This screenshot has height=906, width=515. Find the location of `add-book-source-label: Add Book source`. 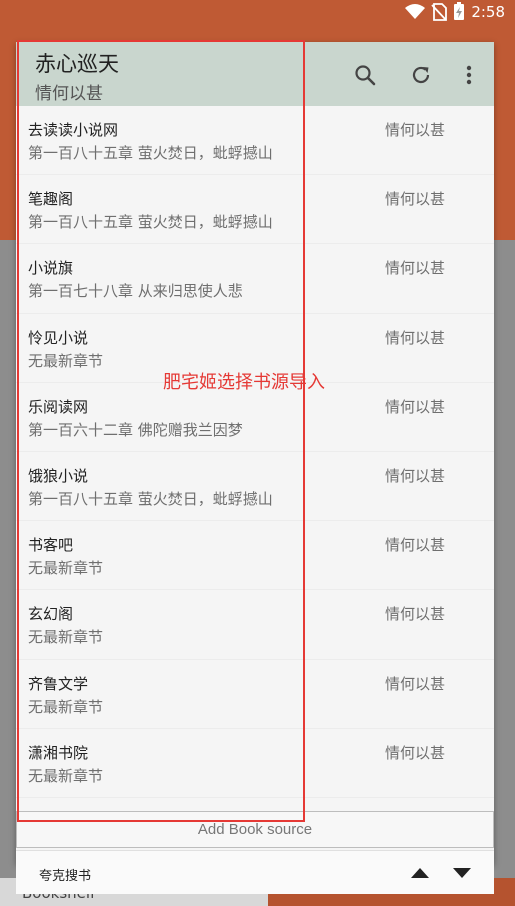

add-book-source-label: Add Book source is located at coordinates (255, 829).